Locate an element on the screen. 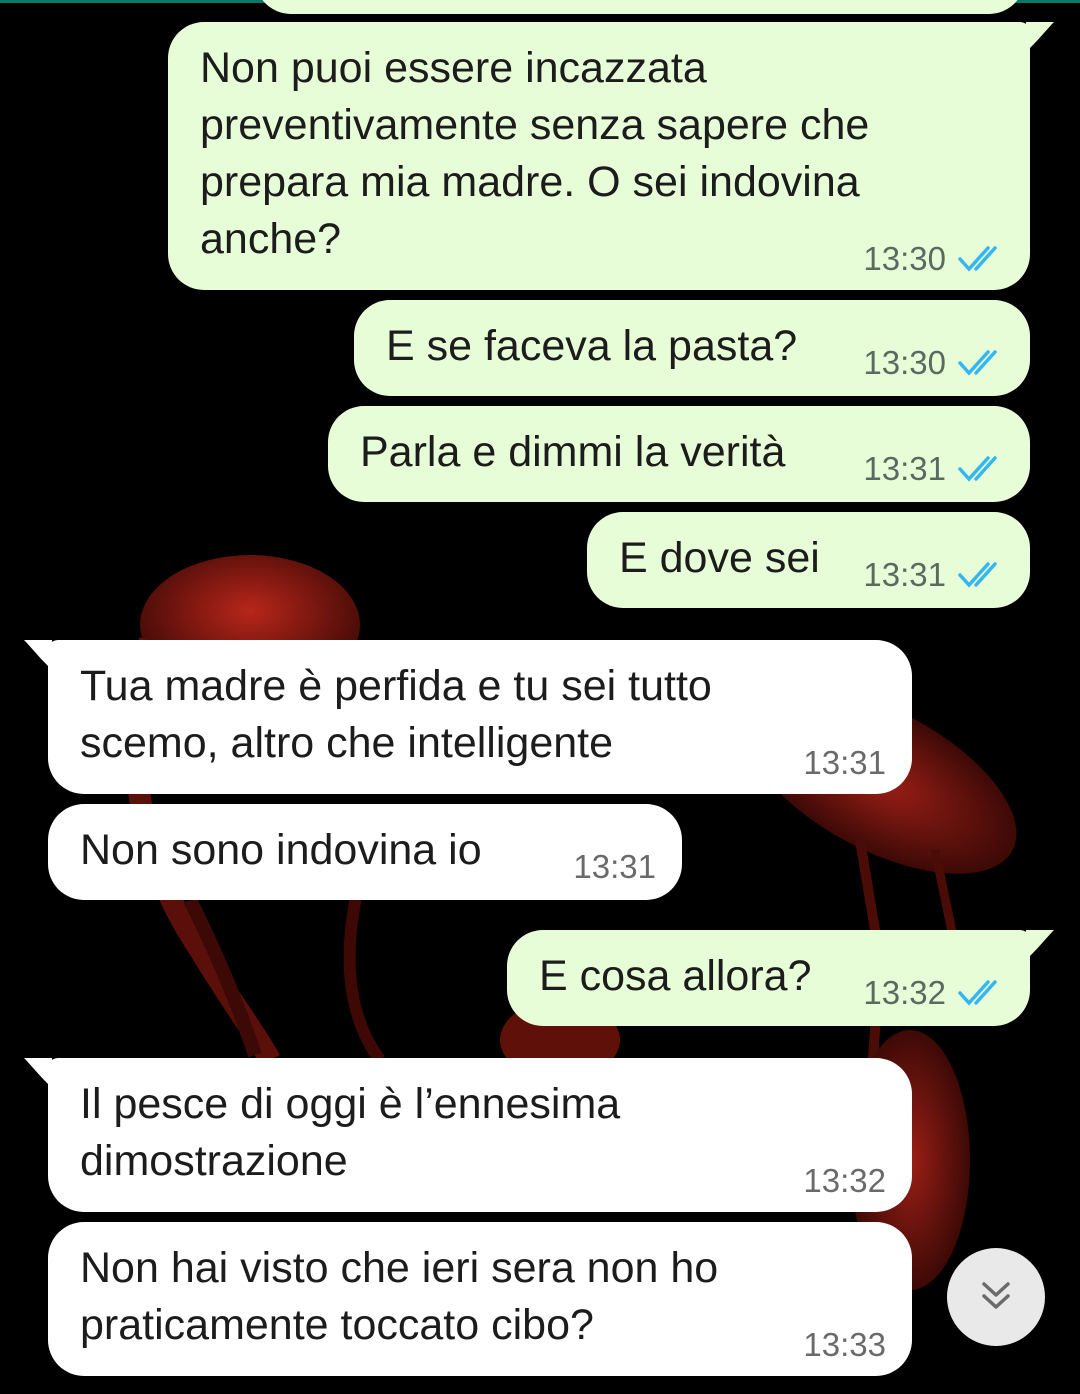 The height and width of the screenshot is (1394, 1080). message-text: prepara mia madre. O sei indovina is located at coordinates (530, 182).